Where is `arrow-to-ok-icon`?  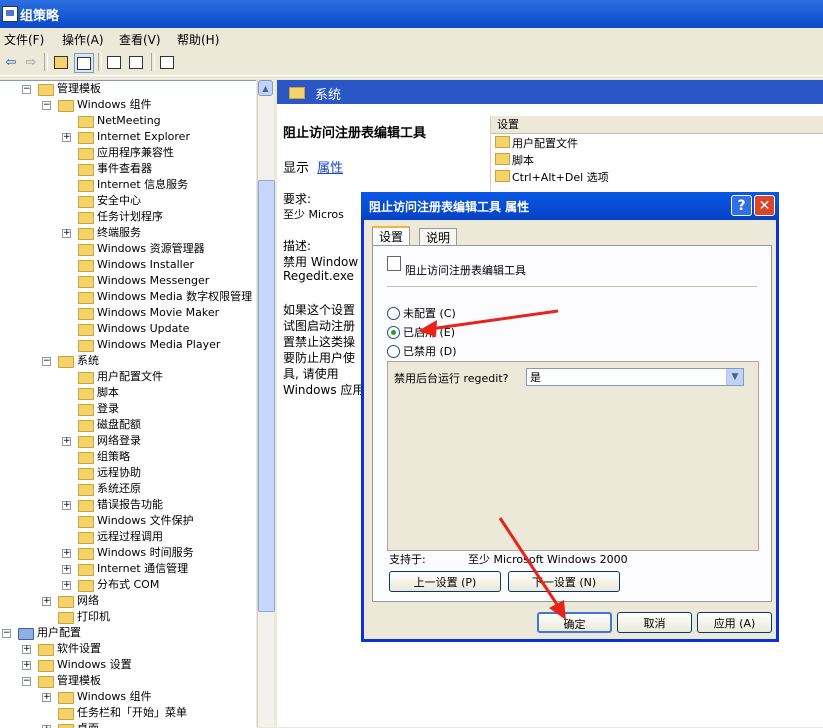 arrow-to-ok-icon is located at coordinates (532, 568).